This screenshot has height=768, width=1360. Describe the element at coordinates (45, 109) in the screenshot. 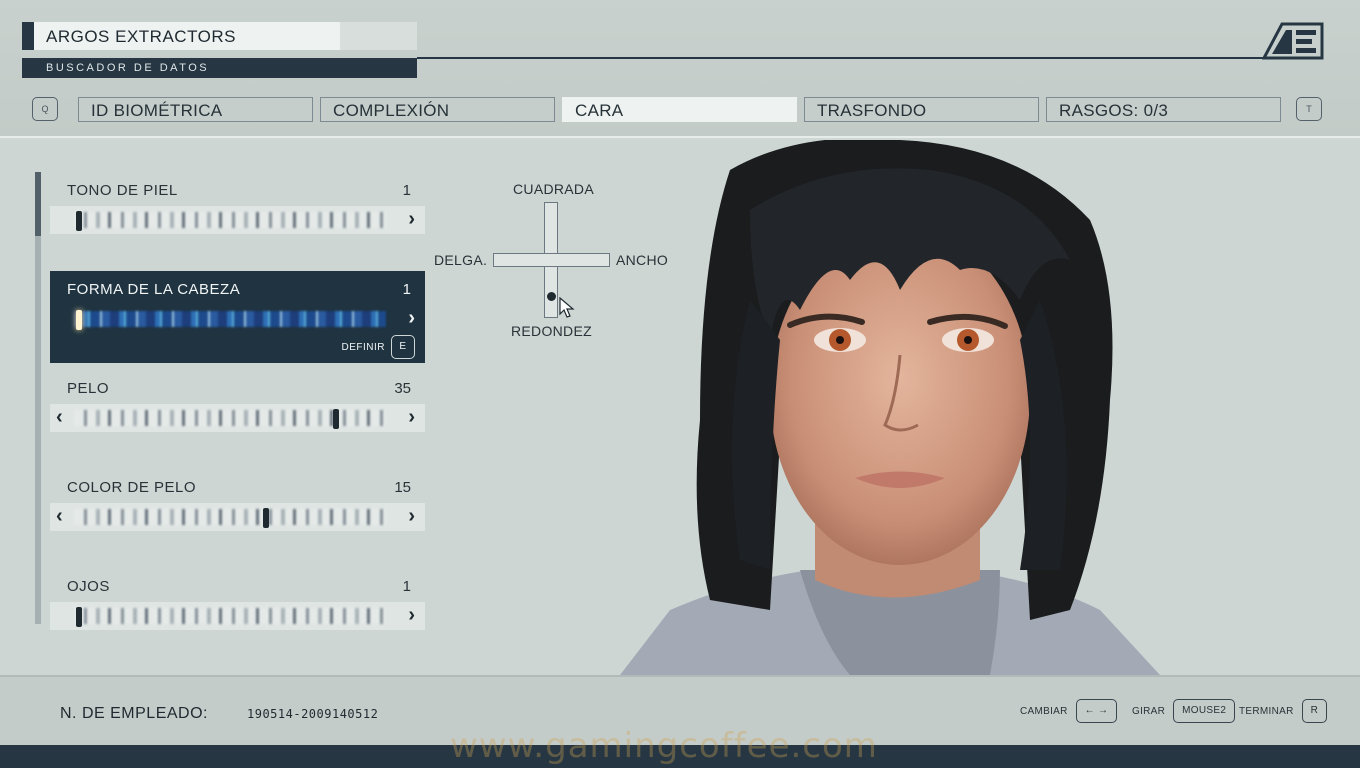

I see `prev-tab-key: Q` at that location.